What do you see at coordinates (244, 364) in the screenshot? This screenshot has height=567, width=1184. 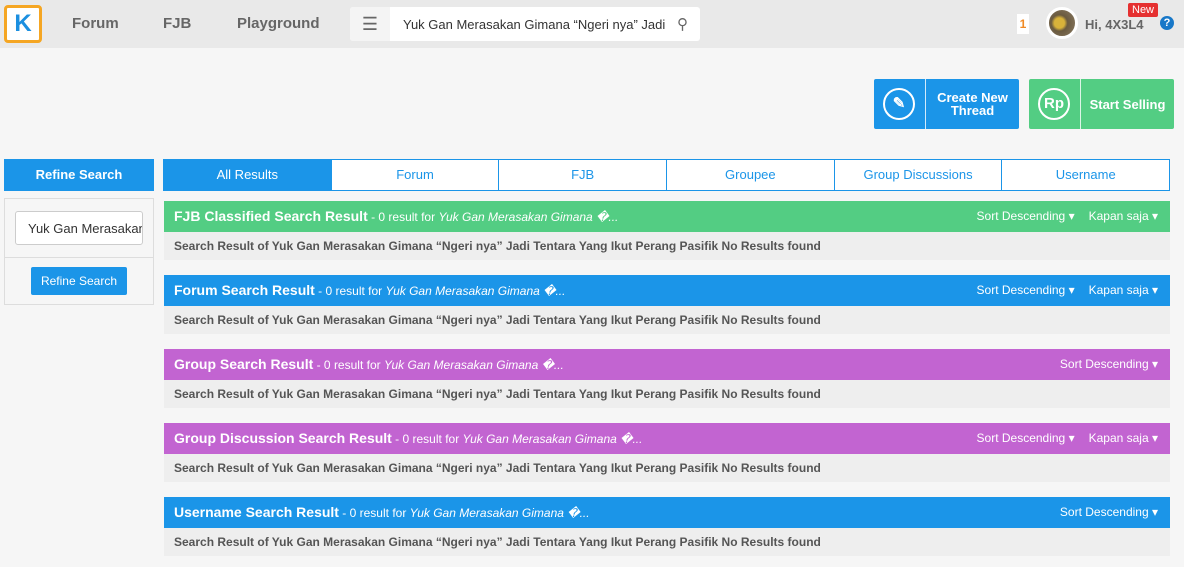 I see `section-title: Group Search Result` at bounding box center [244, 364].